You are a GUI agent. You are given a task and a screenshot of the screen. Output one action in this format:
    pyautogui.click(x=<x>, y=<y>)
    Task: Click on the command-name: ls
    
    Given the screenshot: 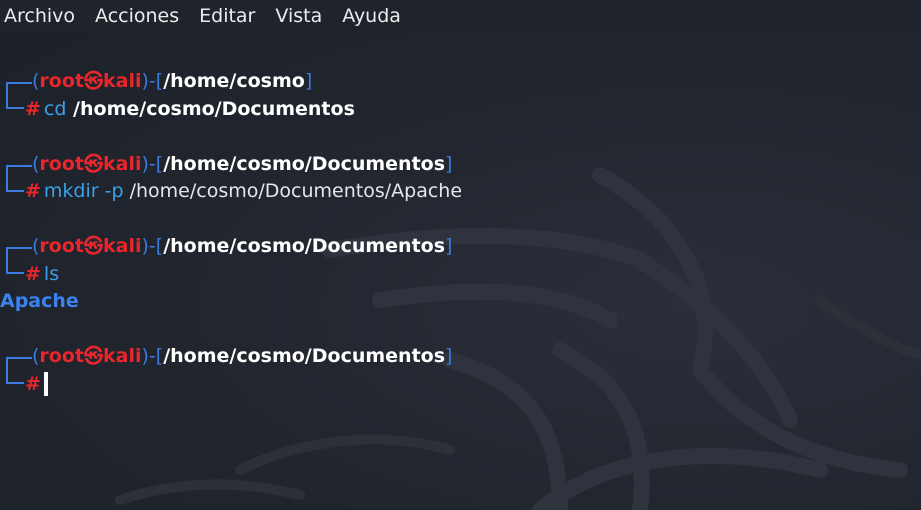 What is the action you would take?
    pyautogui.click(x=51, y=273)
    